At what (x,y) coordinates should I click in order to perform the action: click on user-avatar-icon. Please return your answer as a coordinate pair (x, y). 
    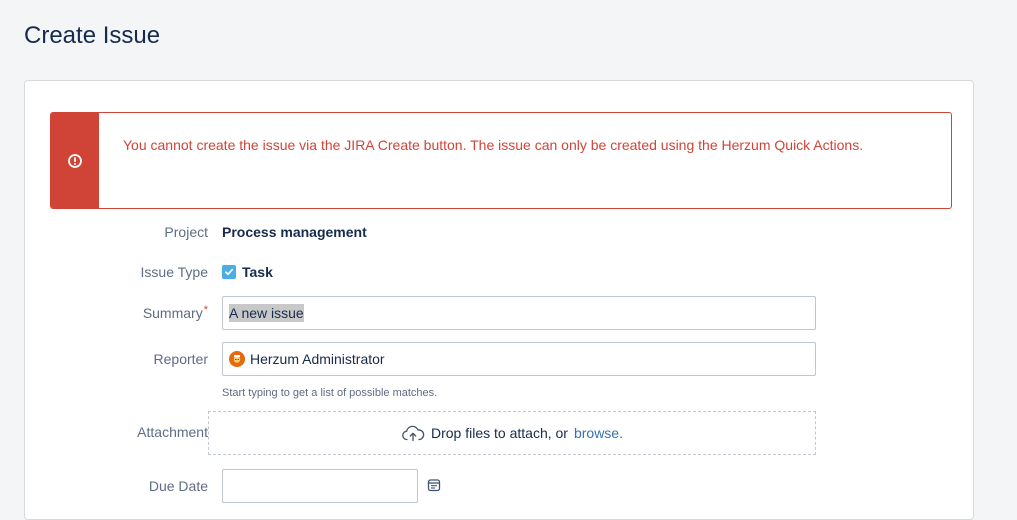
    Looking at the image, I should click on (237, 359).